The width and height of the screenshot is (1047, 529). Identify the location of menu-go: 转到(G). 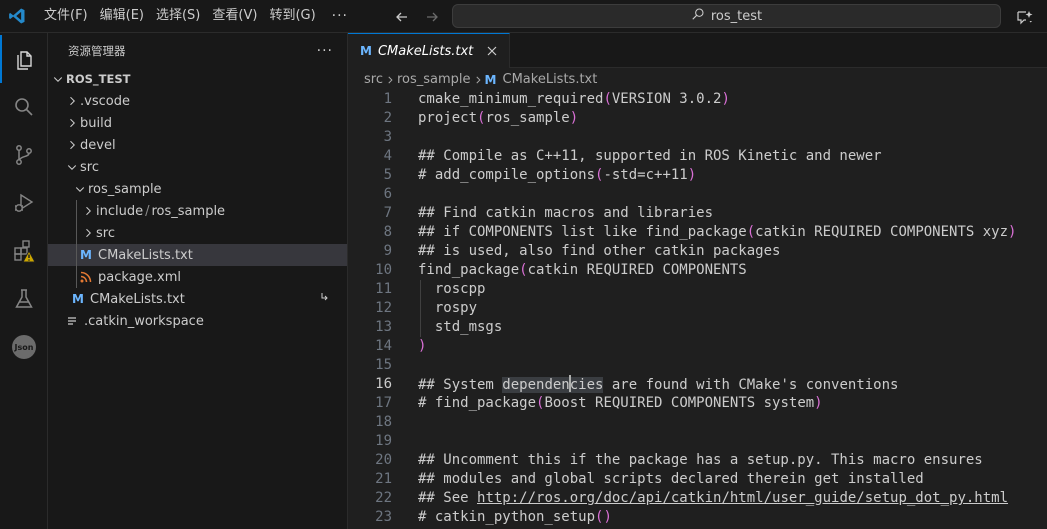
(292, 16).